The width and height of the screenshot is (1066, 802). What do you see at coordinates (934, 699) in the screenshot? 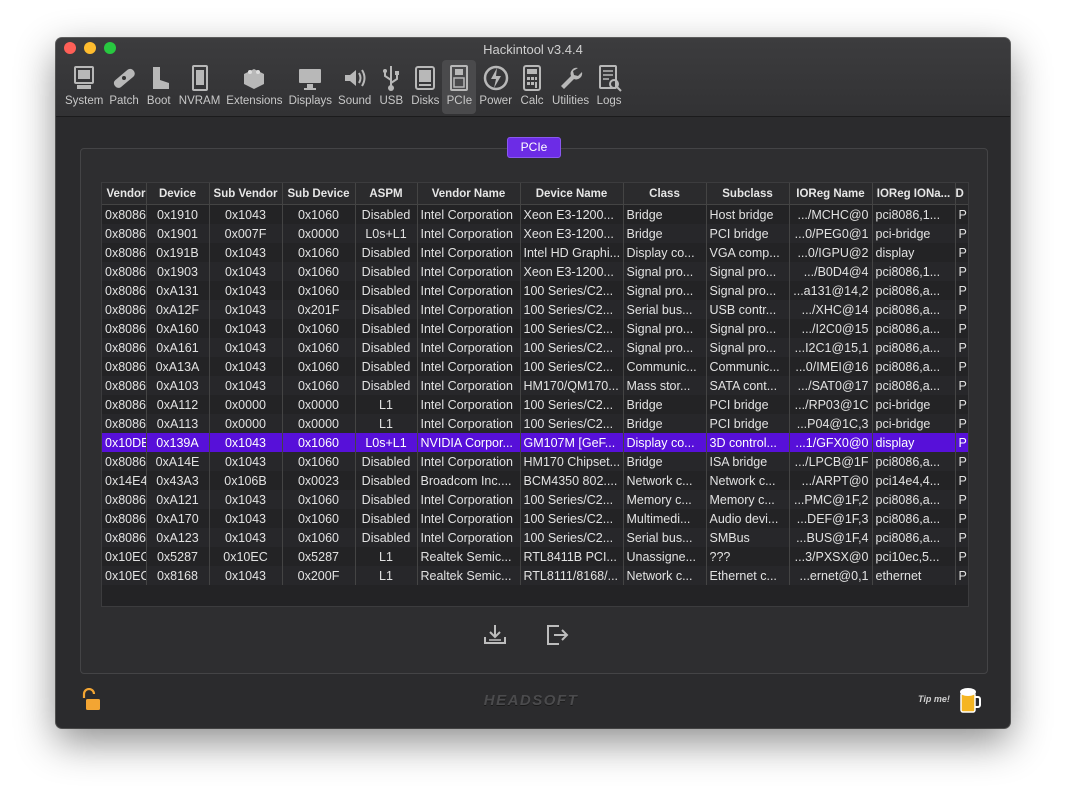
I see `tip-label: Tip me!` at bounding box center [934, 699].